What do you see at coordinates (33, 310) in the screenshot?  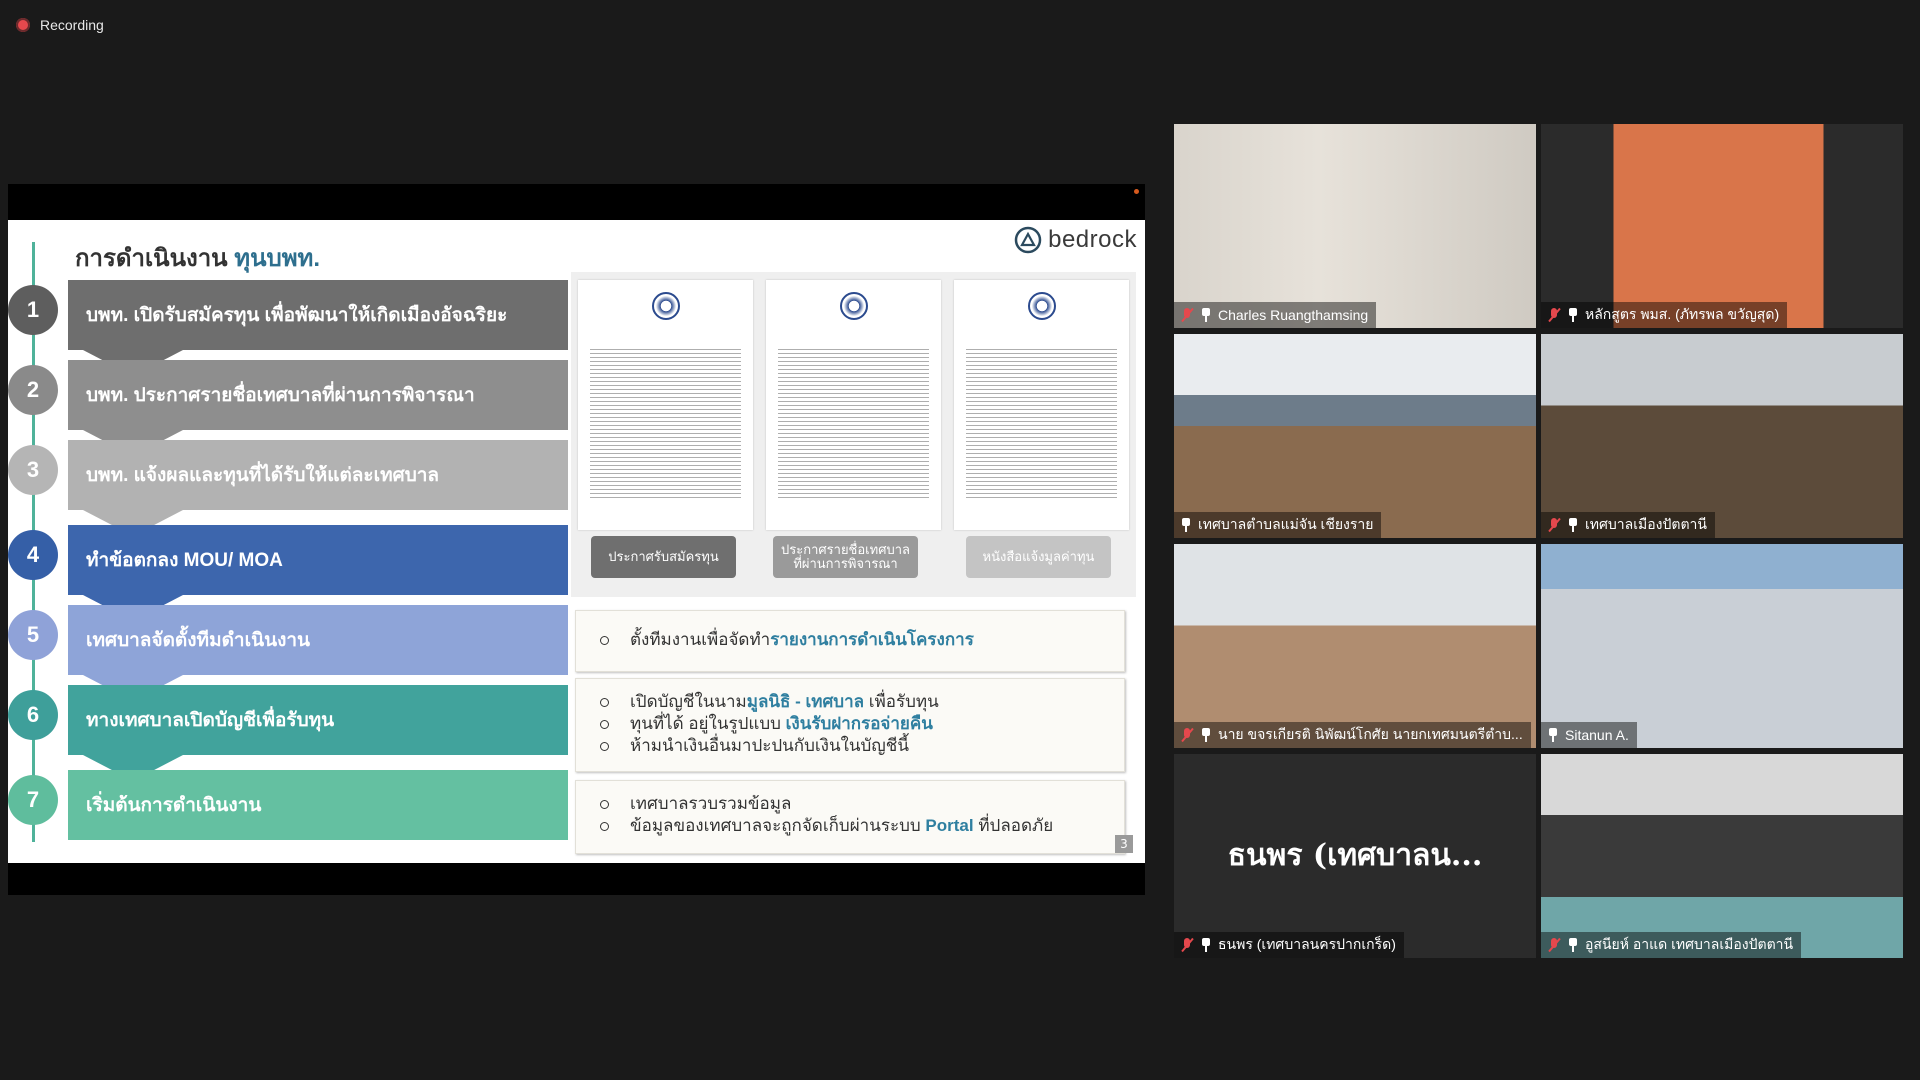 I see `step-number: 1` at bounding box center [33, 310].